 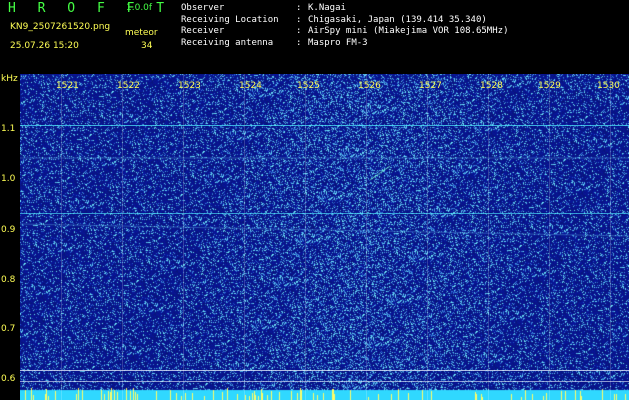 What do you see at coordinates (549, 86) in the screenshot?
I see `x-tick-label: 1529` at bounding box center [549, 86].